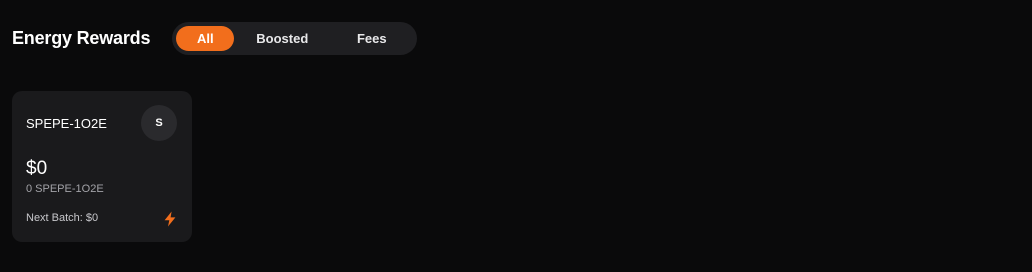 Image resolution: width=1032 pixels, height=272 pixels. What do you see at coordinates (170, 219) in the screenshot?
I see `lightning-bolt-icon` at bounding box center [170, 219].